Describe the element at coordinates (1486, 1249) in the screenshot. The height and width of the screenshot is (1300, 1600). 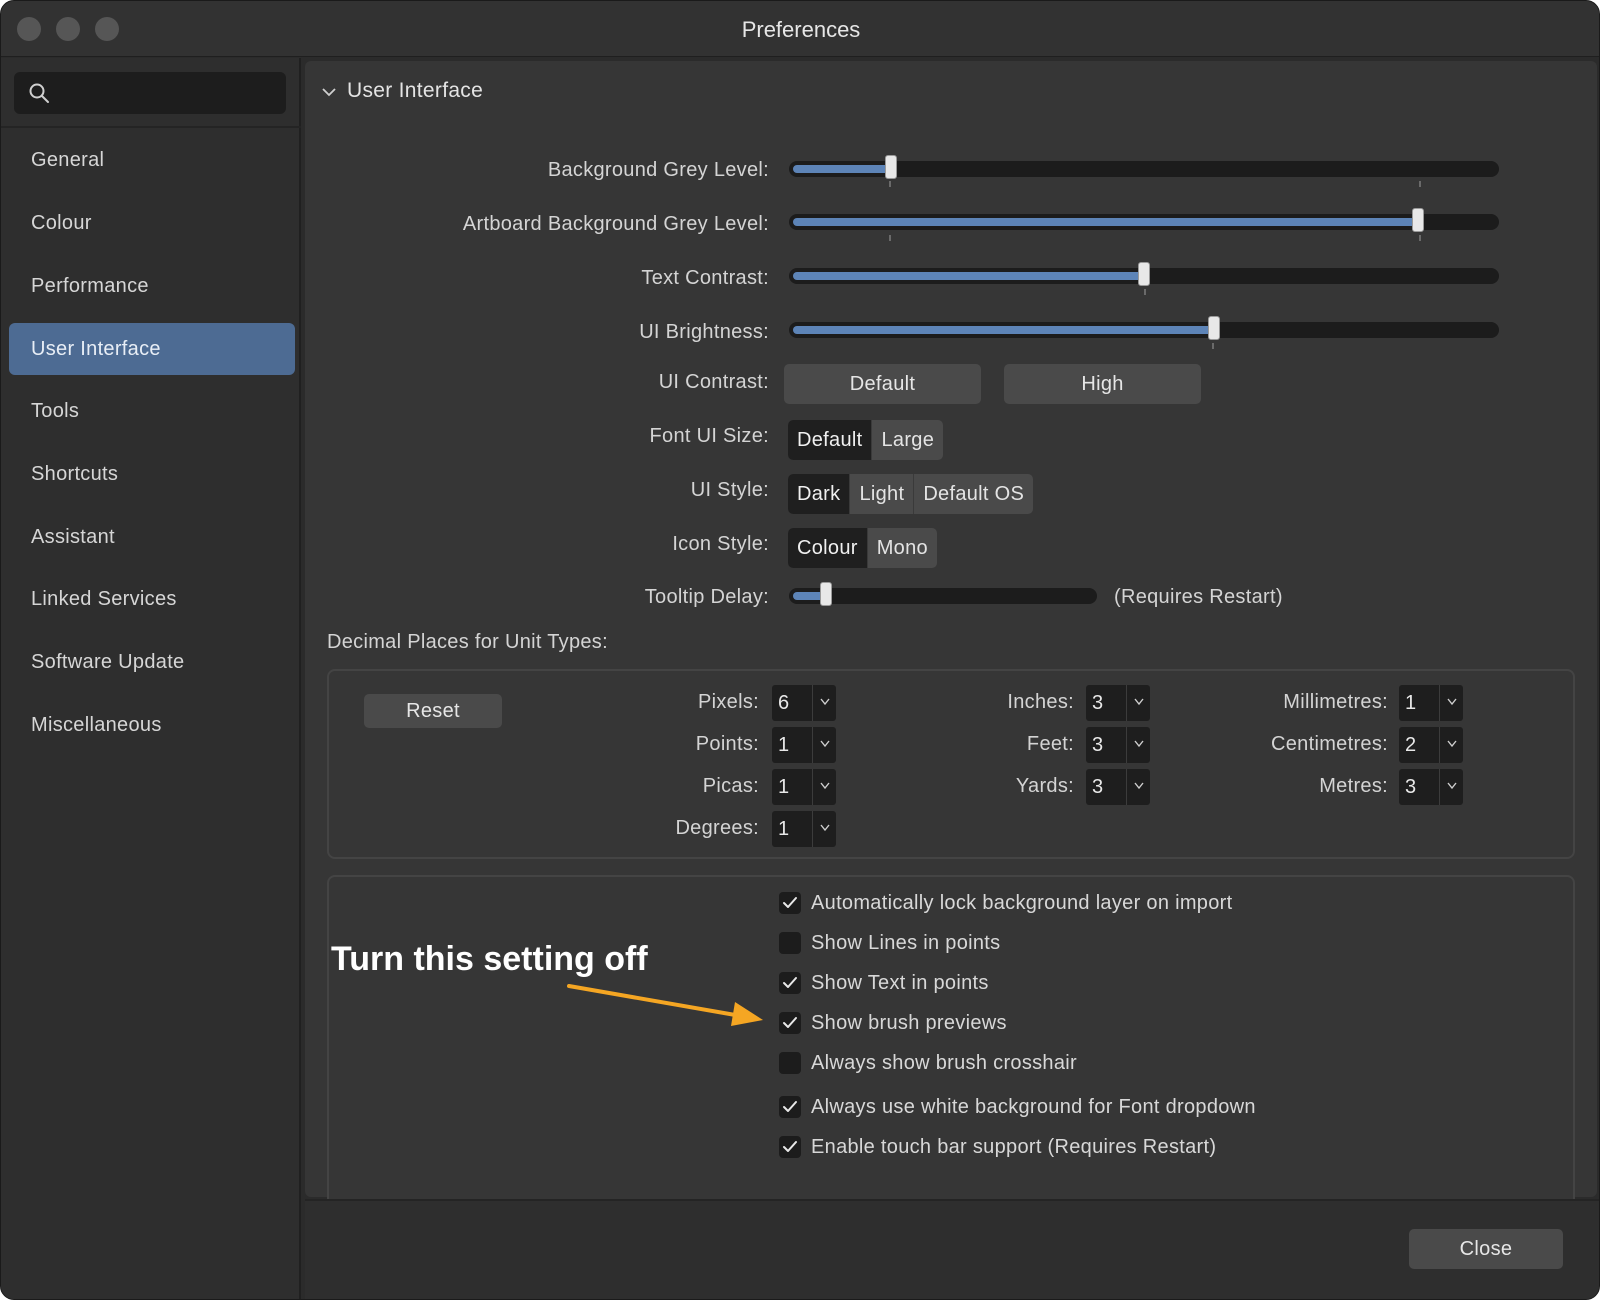
I see `close-button: Close` at that location.